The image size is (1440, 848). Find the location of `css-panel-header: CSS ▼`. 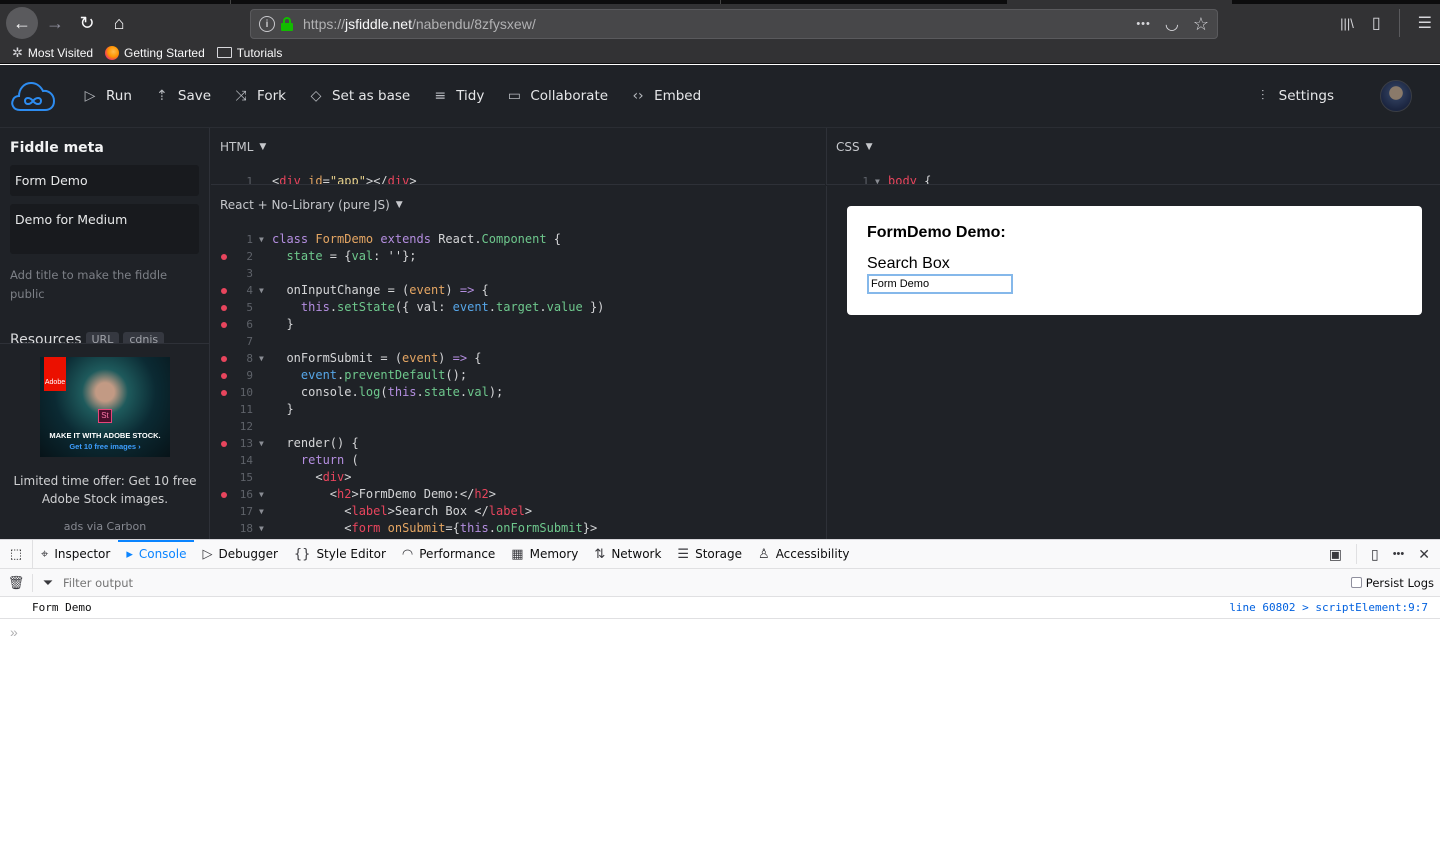

css-panel-header: CSS ▼ is located at coordinates (1138, 147).